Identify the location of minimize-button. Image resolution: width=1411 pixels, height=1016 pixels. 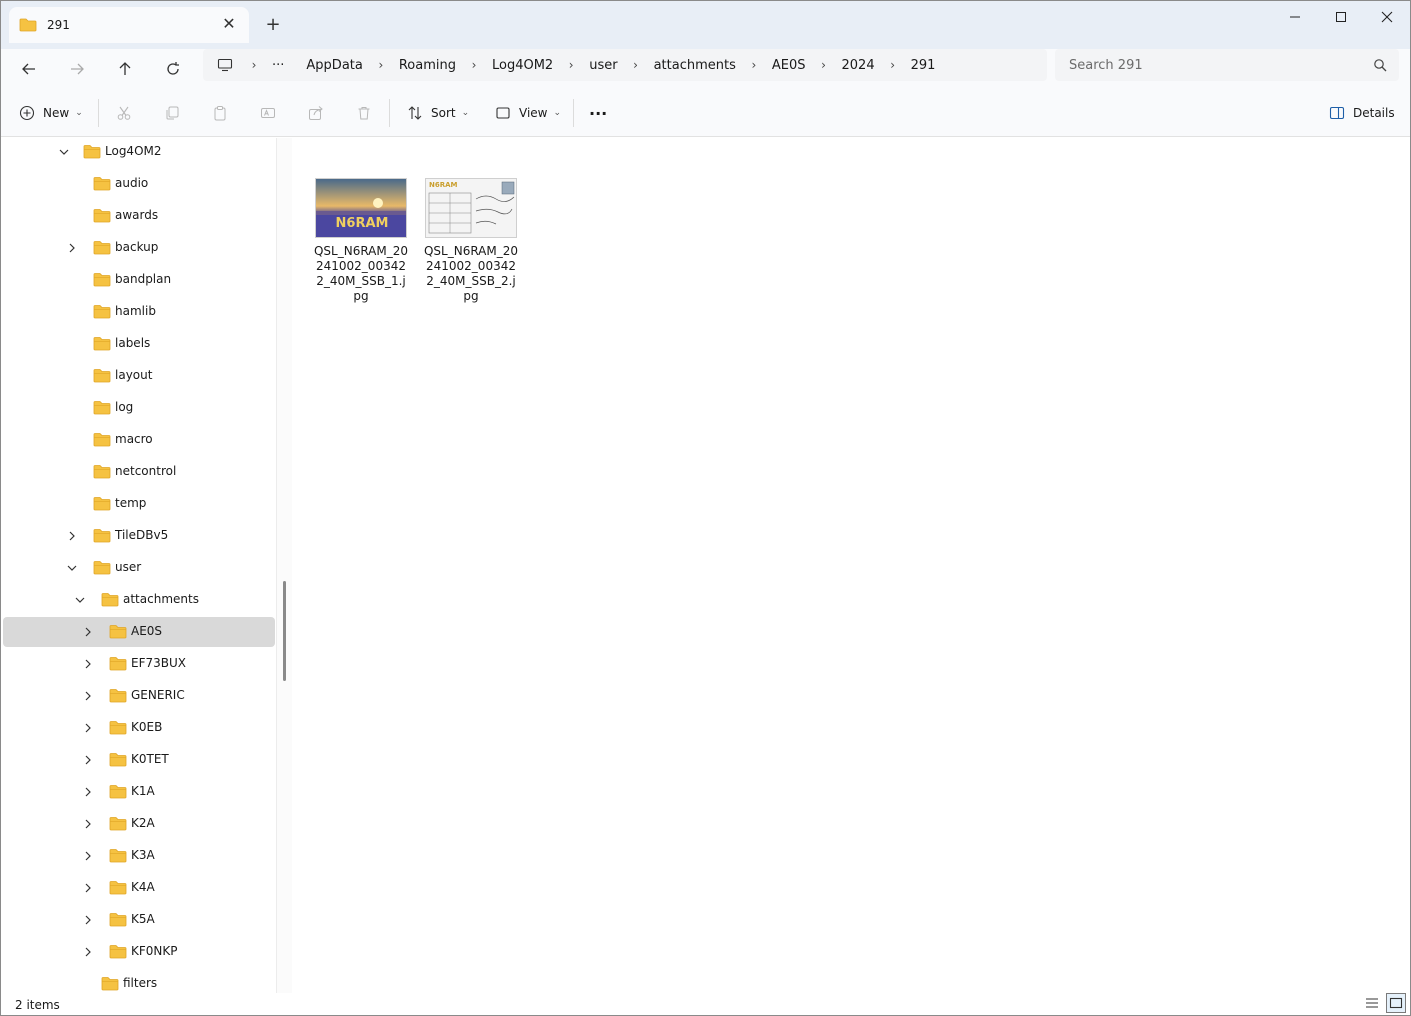
(1295, 17).